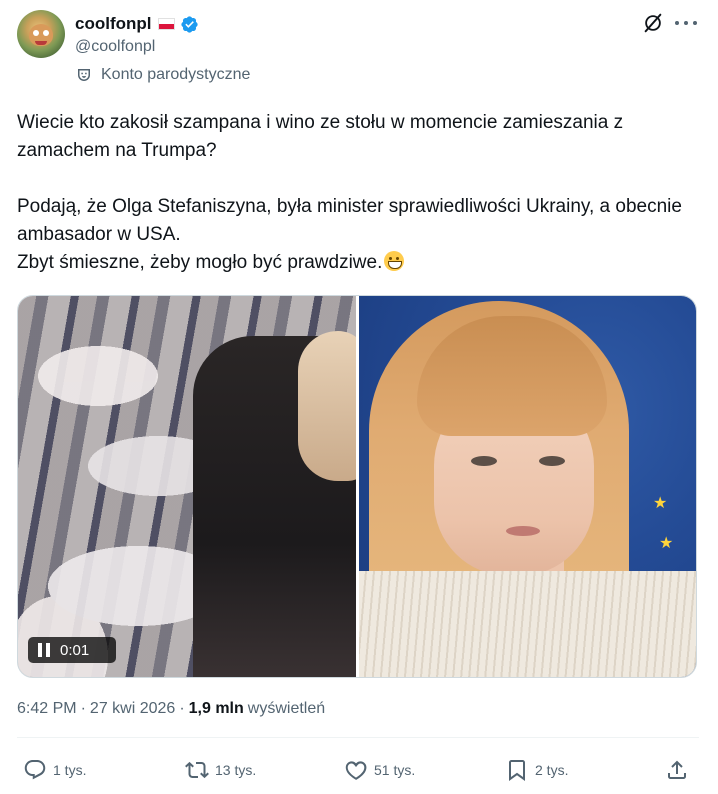  Describe the element at coordinates (286, 708) in the screenshot. I see `views-label: wyświetleń` at that location.